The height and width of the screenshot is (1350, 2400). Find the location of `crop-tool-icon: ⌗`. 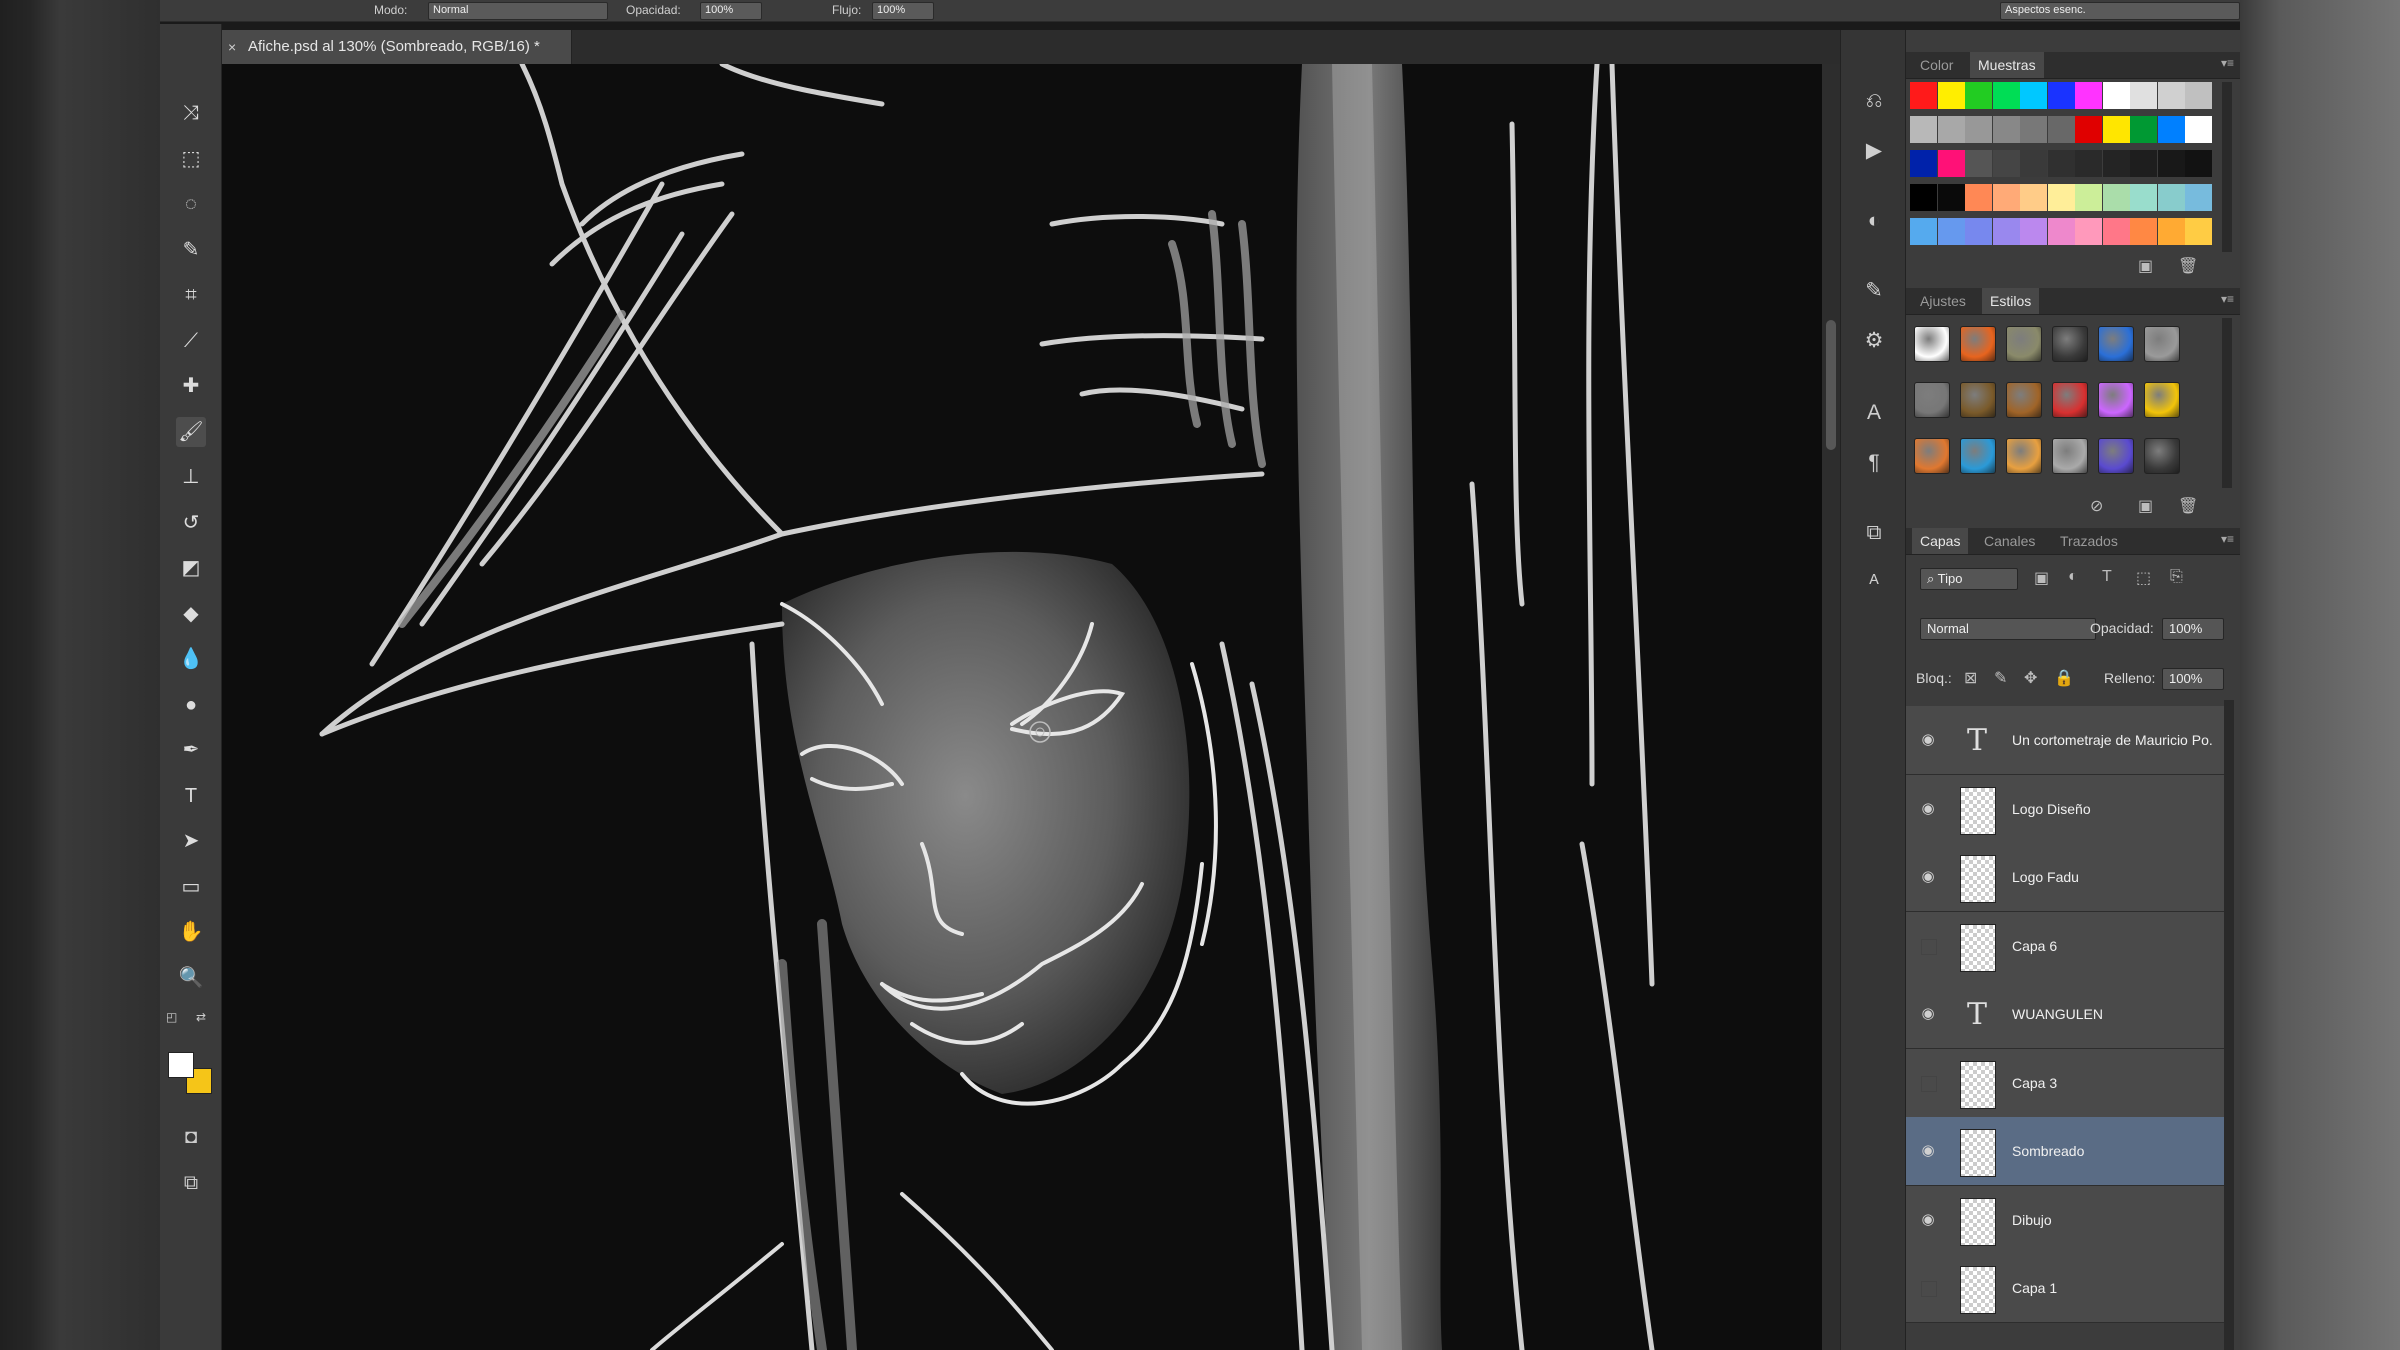

crop-tool-icon: ⌗ is located at coordinates (191, 295).